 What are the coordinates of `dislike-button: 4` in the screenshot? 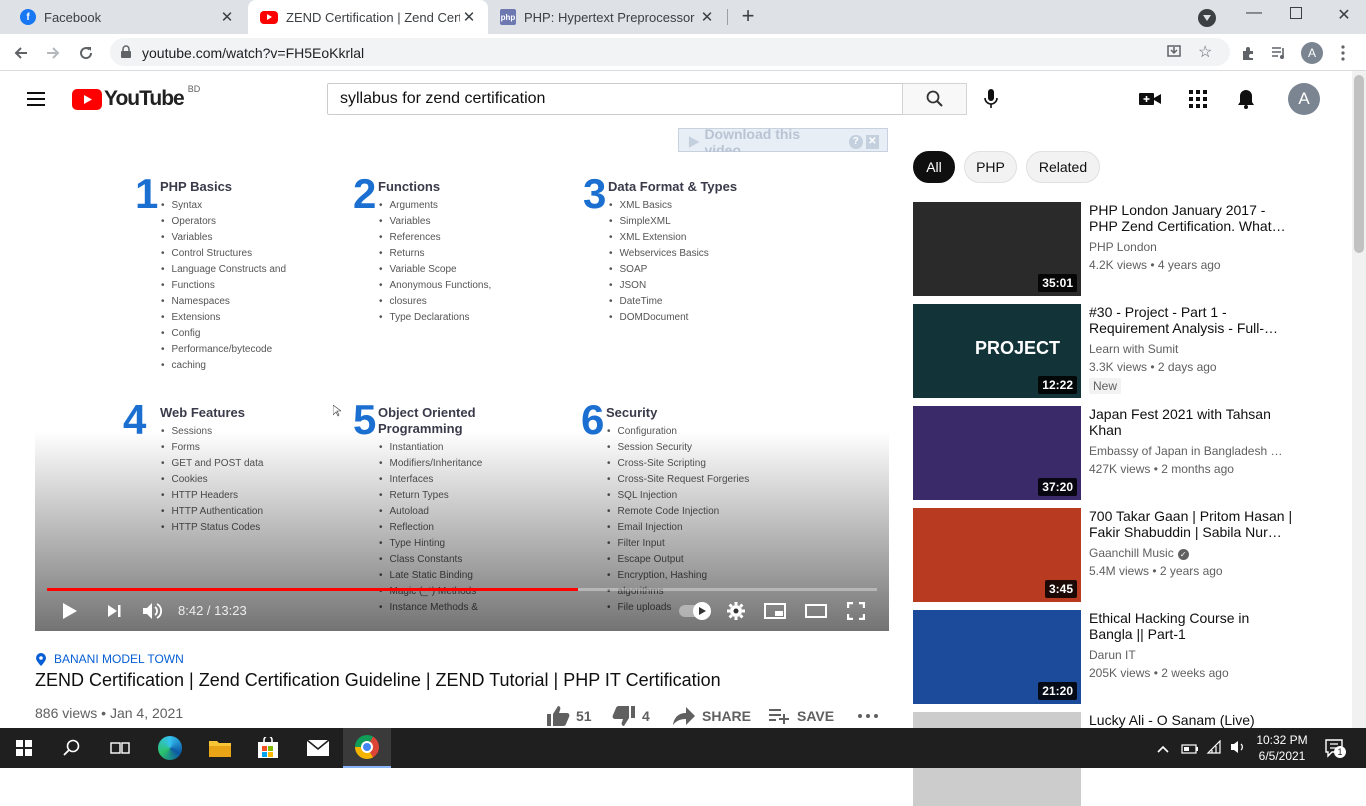 It's located at (631, 716).